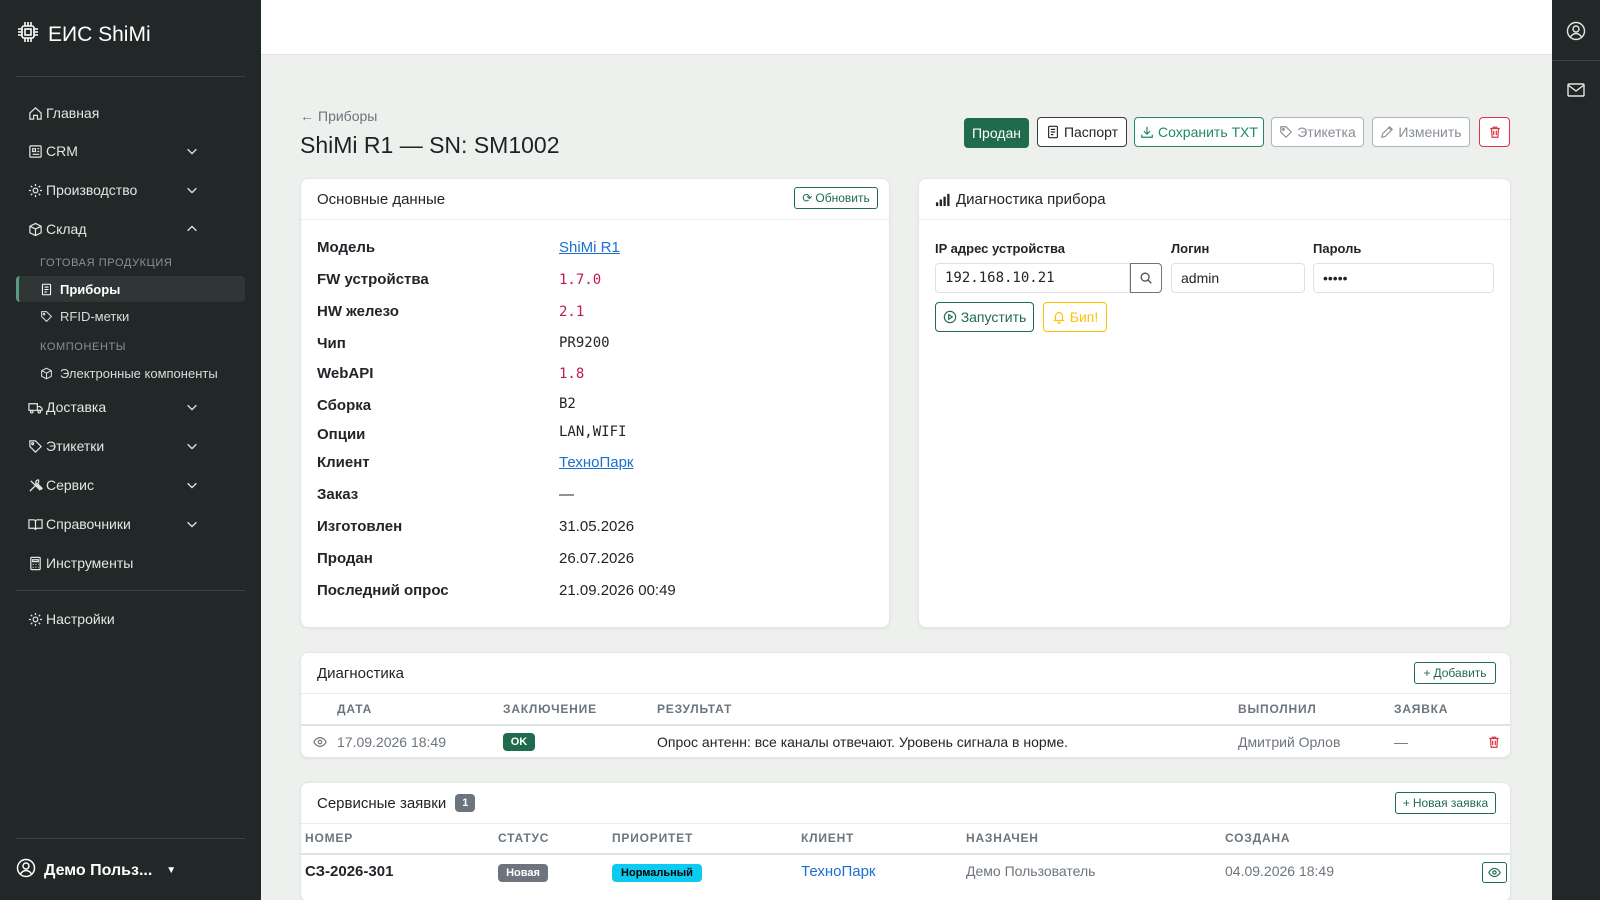 Image resolution: width=1600 pixels, height=900 pixels. What do you see at coordinates (572, 312) in the screenshot?
I see `hw-value: 2.1` at bounding box center [572, 312].